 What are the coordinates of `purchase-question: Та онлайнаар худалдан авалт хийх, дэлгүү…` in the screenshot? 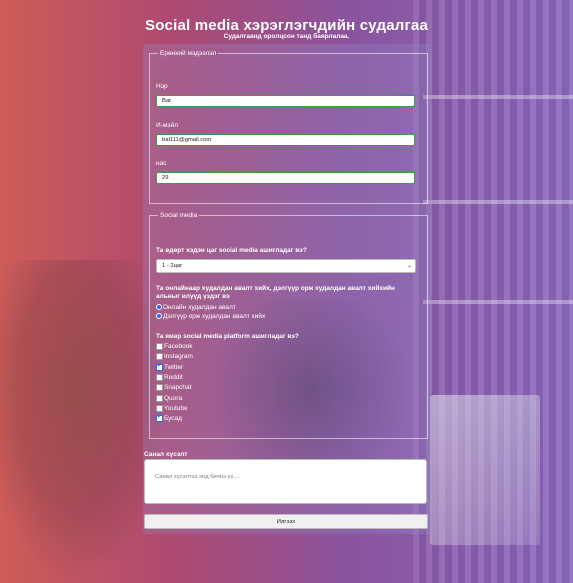 It's located at (275, 292).